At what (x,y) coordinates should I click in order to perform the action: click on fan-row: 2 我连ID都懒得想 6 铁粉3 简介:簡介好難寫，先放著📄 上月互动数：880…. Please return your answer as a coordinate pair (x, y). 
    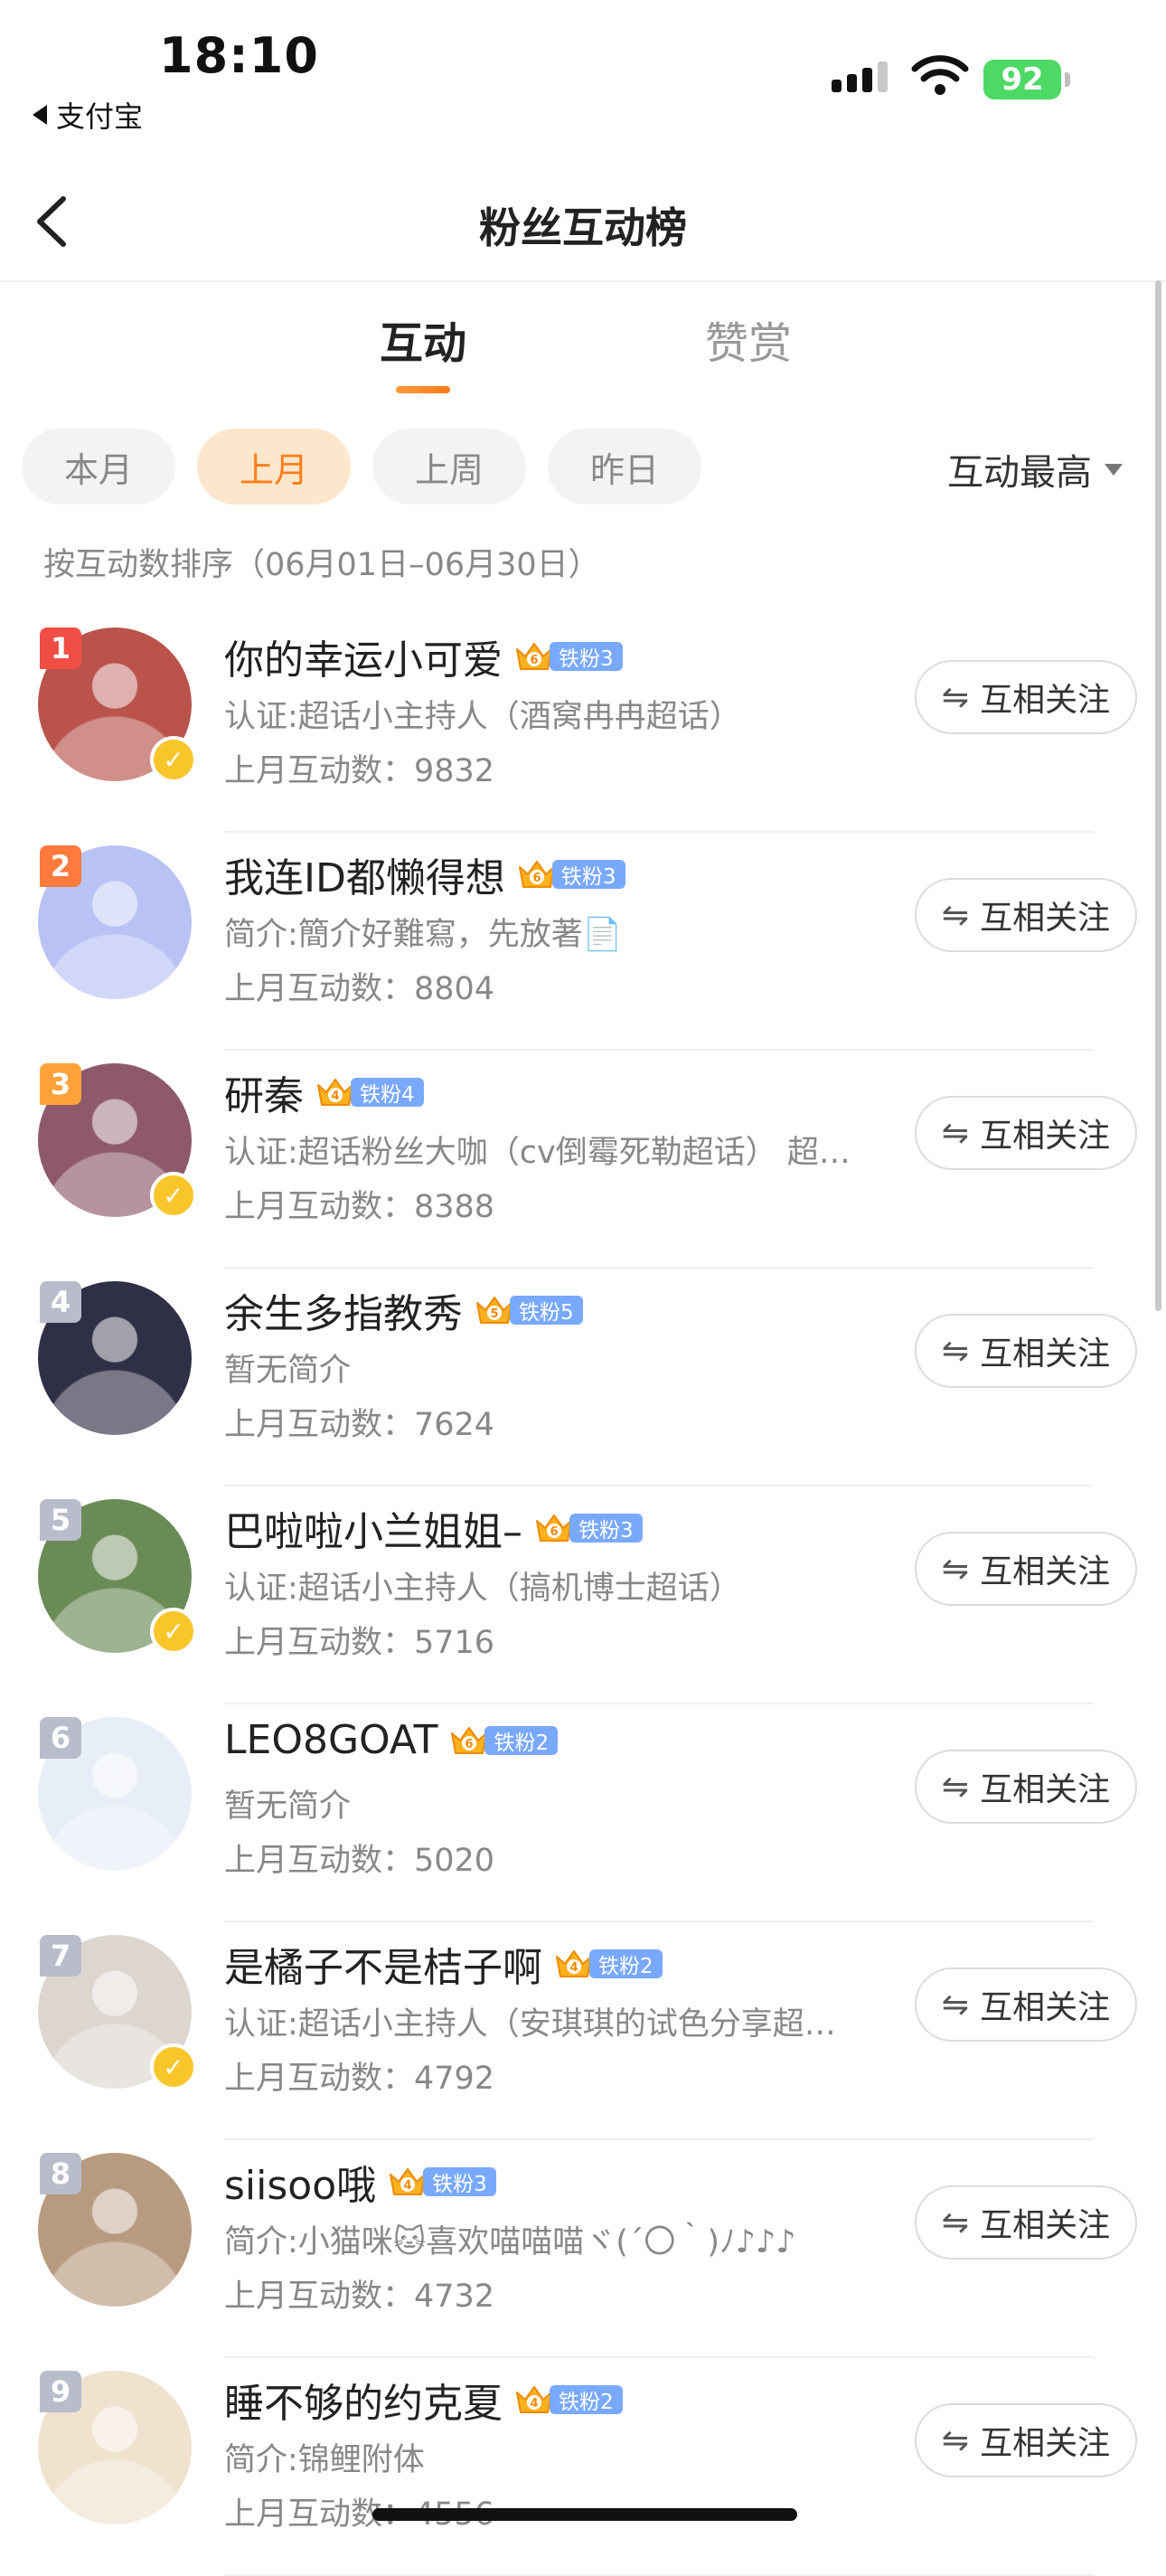
    Looking at the image, I should click on (583, 942).